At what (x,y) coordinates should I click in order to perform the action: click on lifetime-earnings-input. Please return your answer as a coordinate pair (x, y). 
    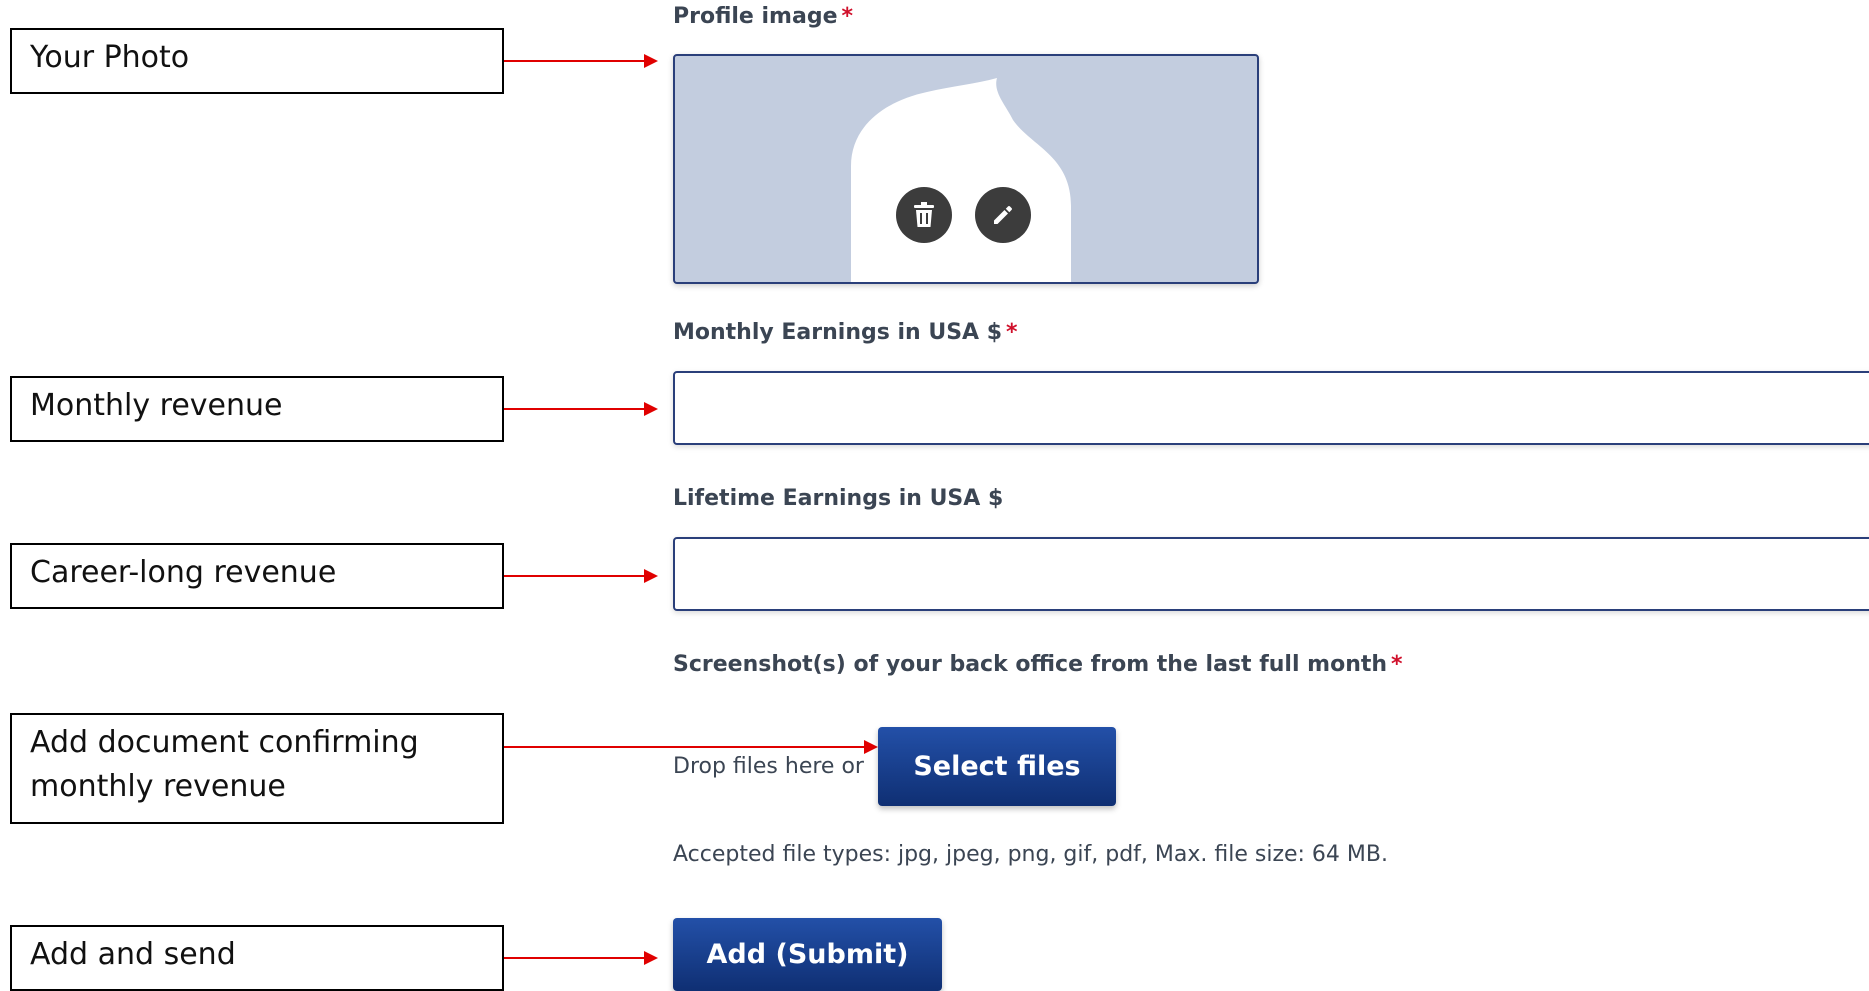
    Looking at the image, I should click on (1271, 574).